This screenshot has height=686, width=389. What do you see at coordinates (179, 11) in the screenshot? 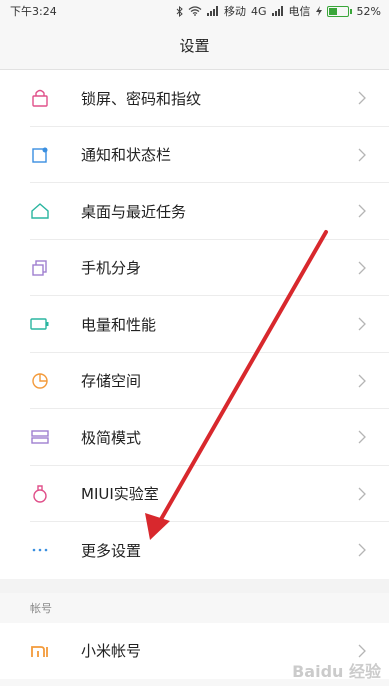
I see `bluetooth-icon` at bounding box center [179, 11].